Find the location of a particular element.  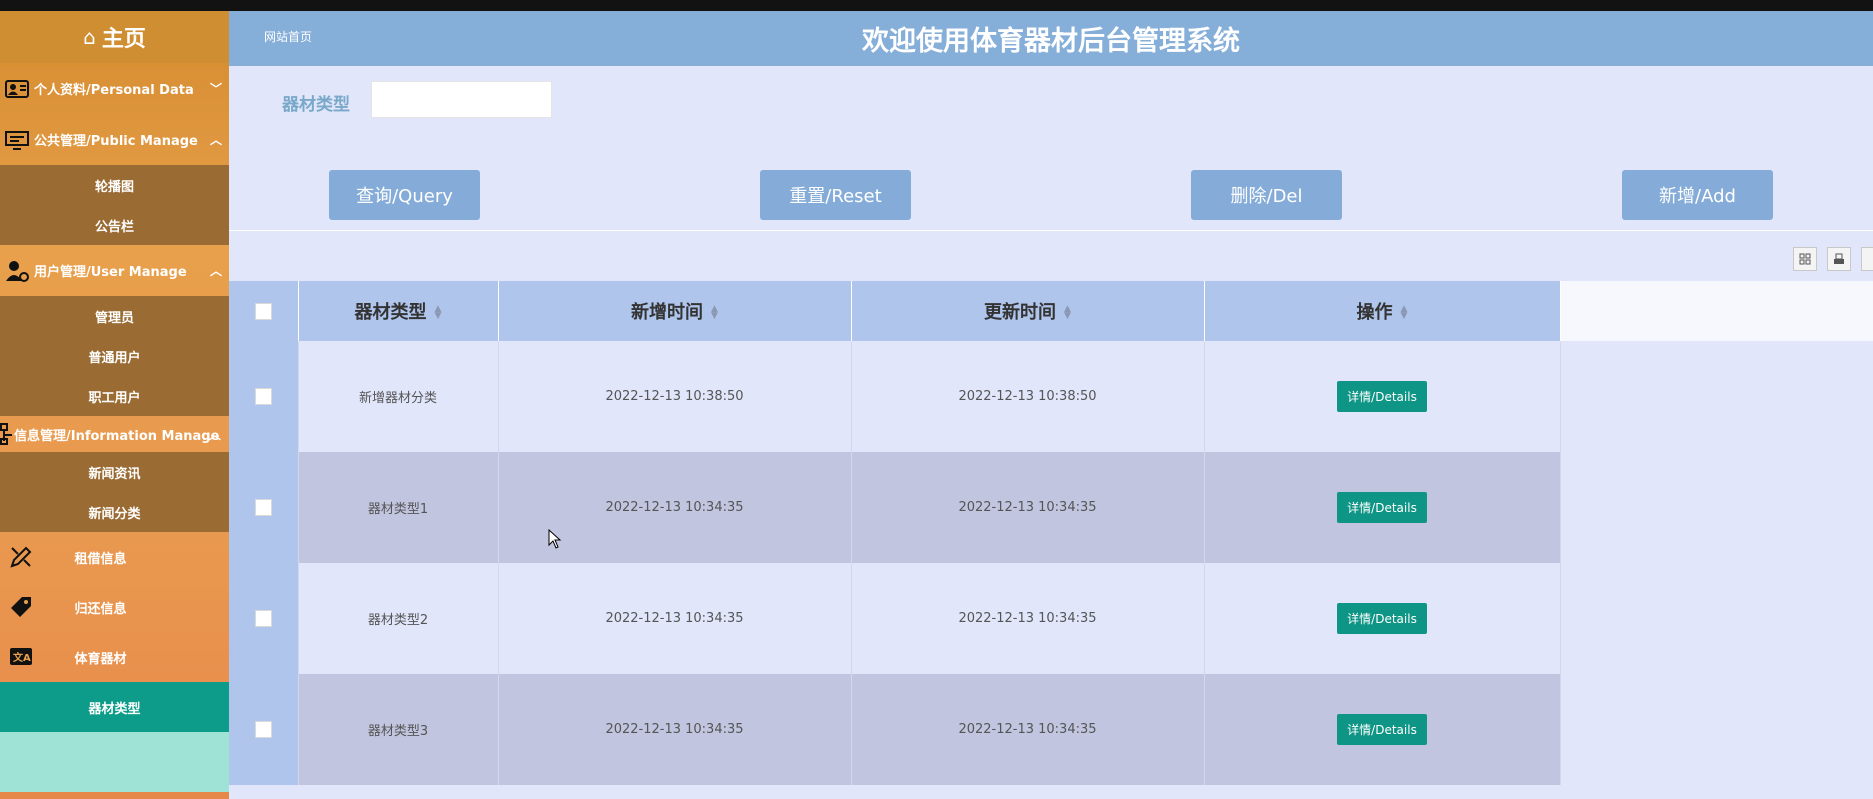

table-header-blank is located at coordinates (1716, 311).